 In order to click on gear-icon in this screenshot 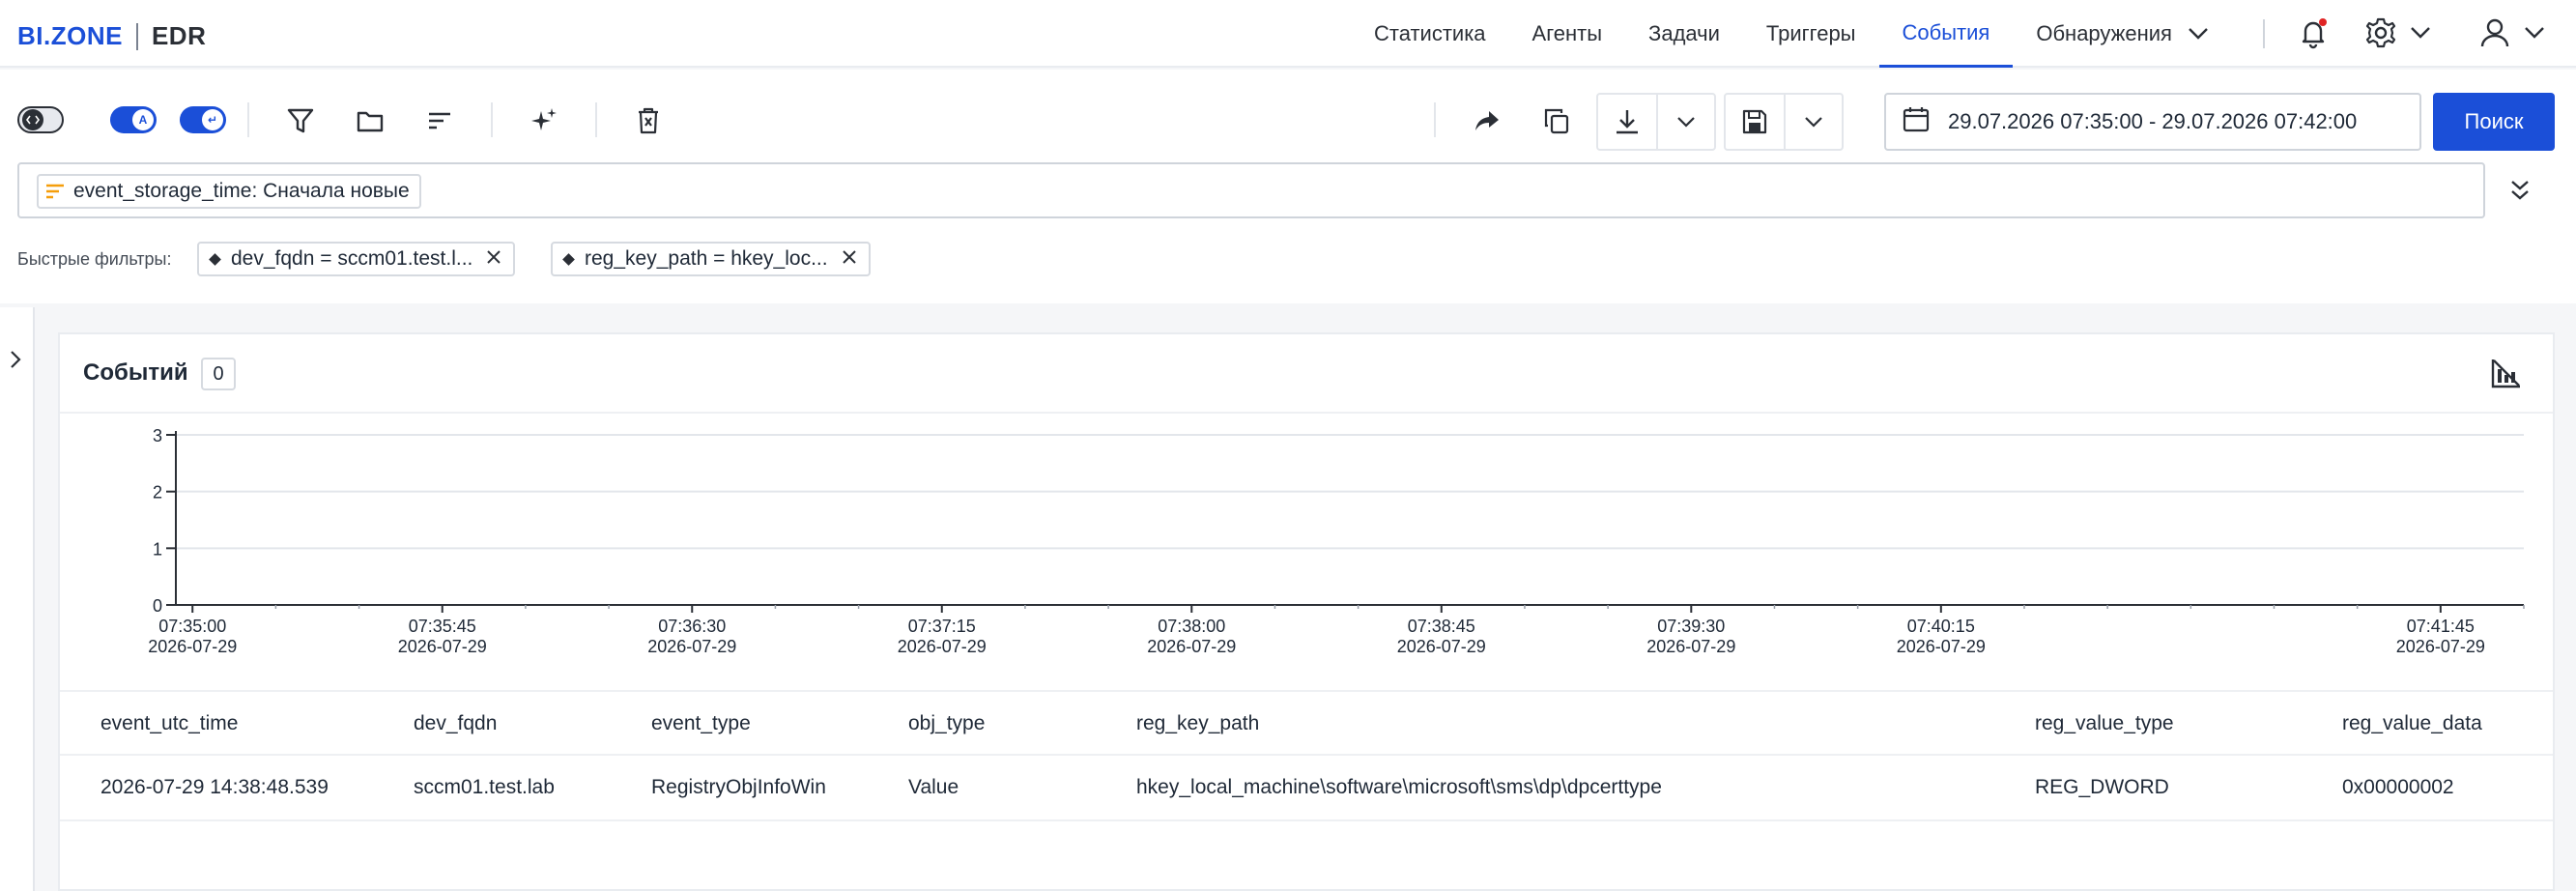, I will do `click(2381, 32)`.